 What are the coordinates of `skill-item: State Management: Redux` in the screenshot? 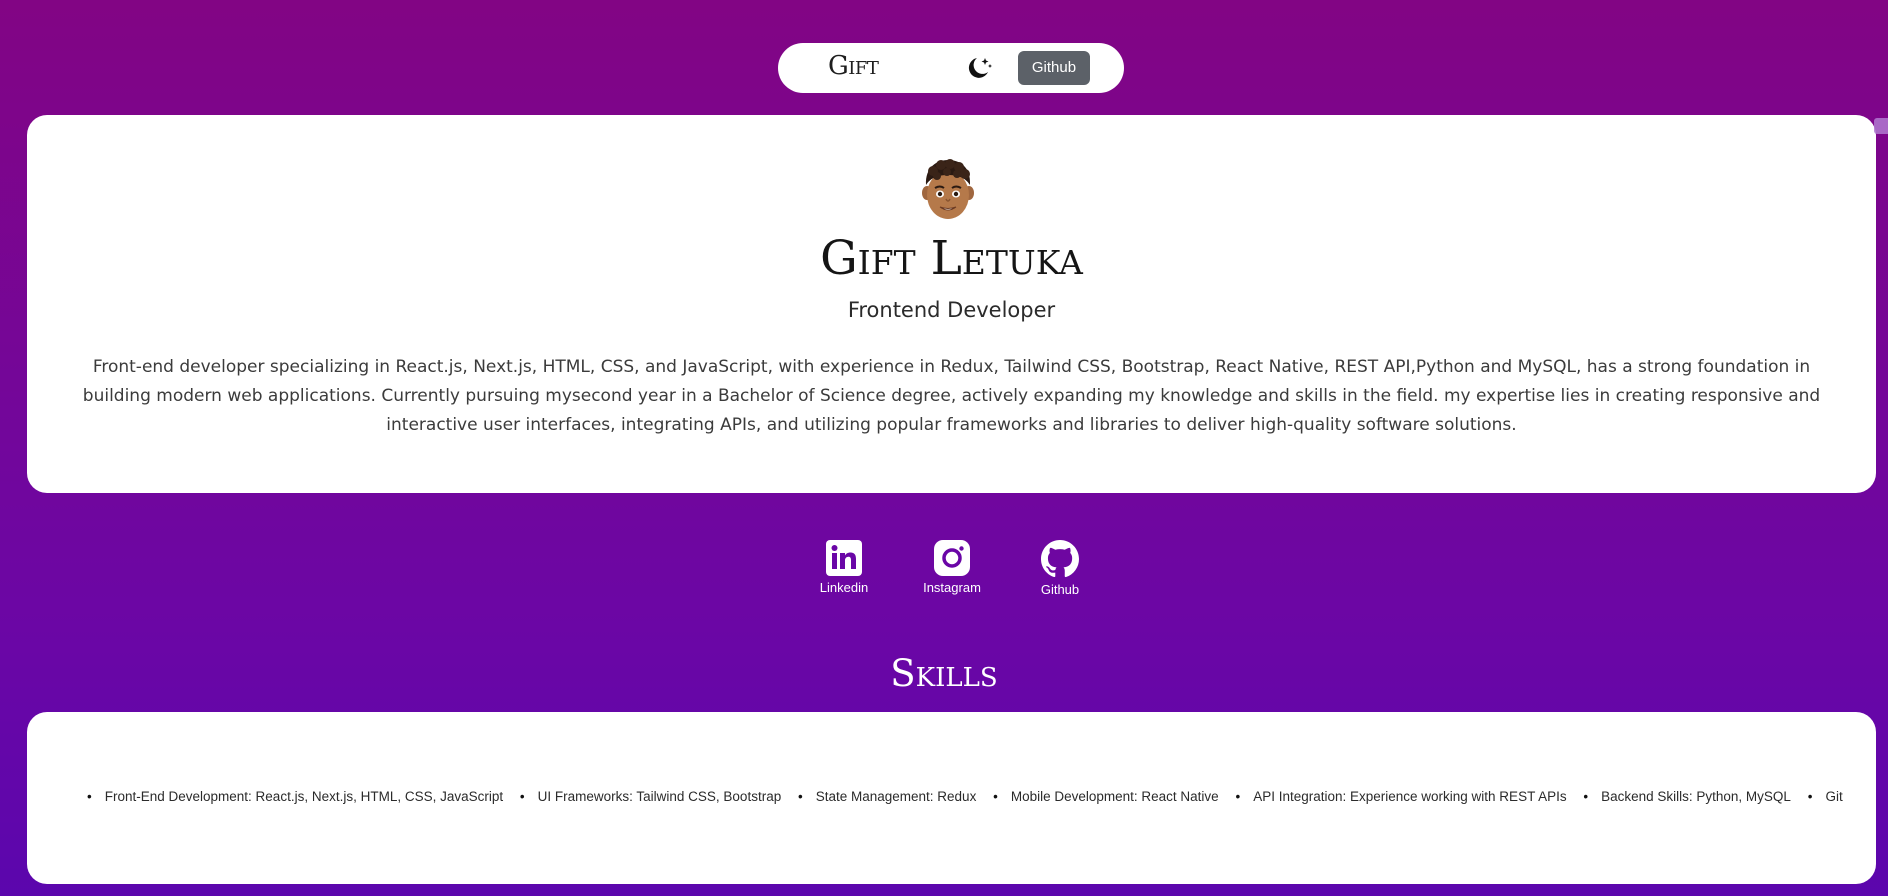 It's located at (887, 796).